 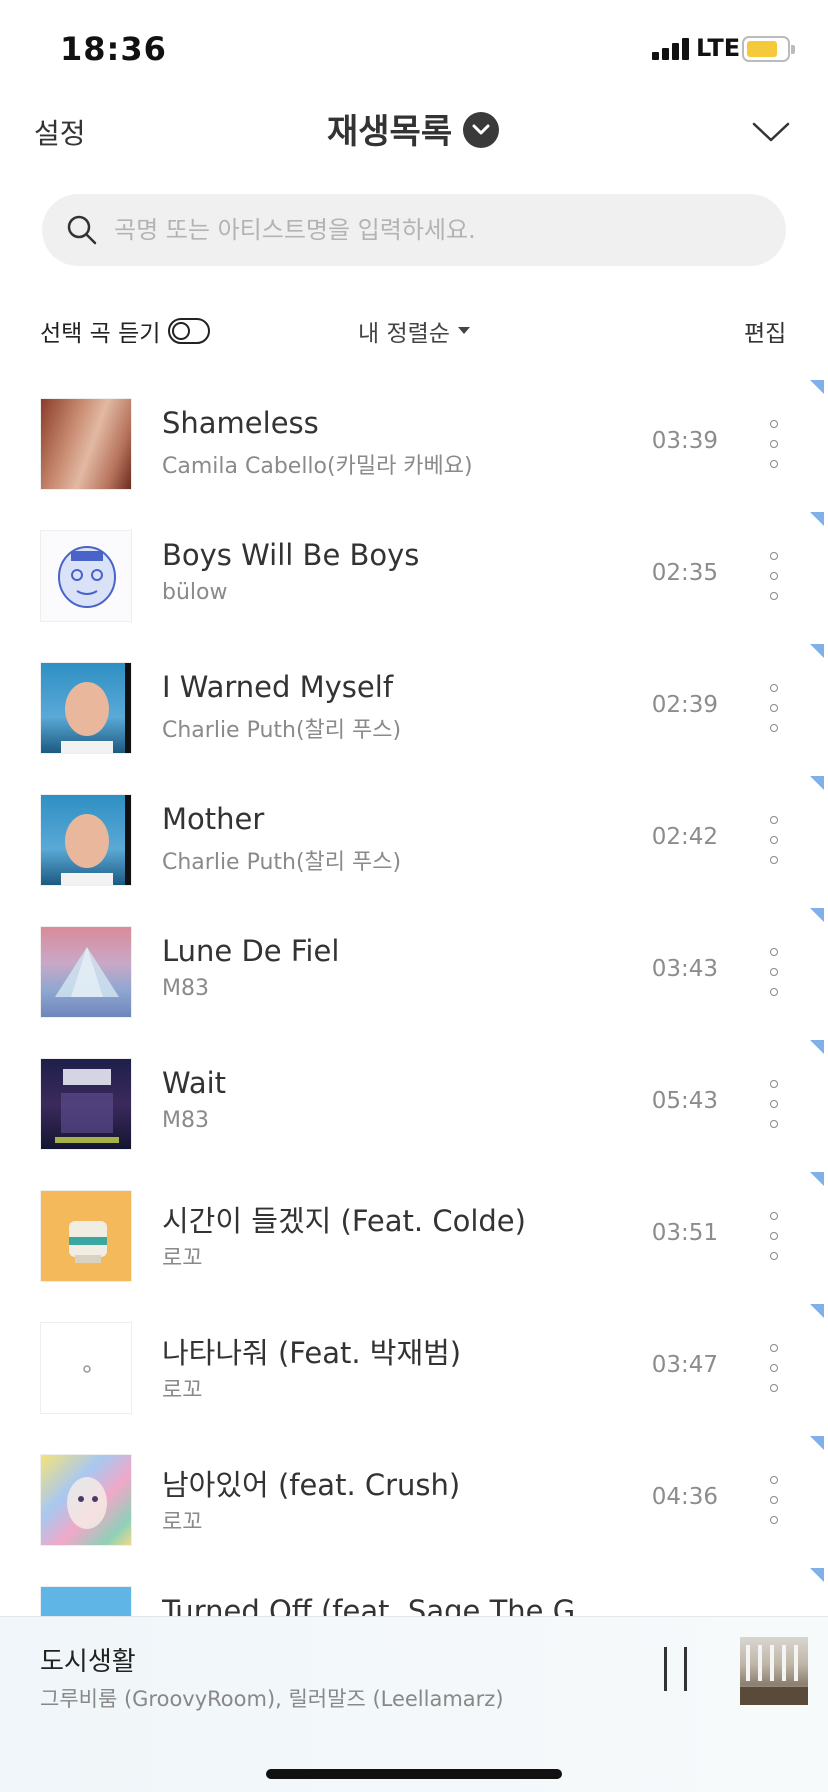 What do you see at coordinates (684, 969) in the screenshot?
I see `track-duration: 03:43` at bounding box center [684, 969].